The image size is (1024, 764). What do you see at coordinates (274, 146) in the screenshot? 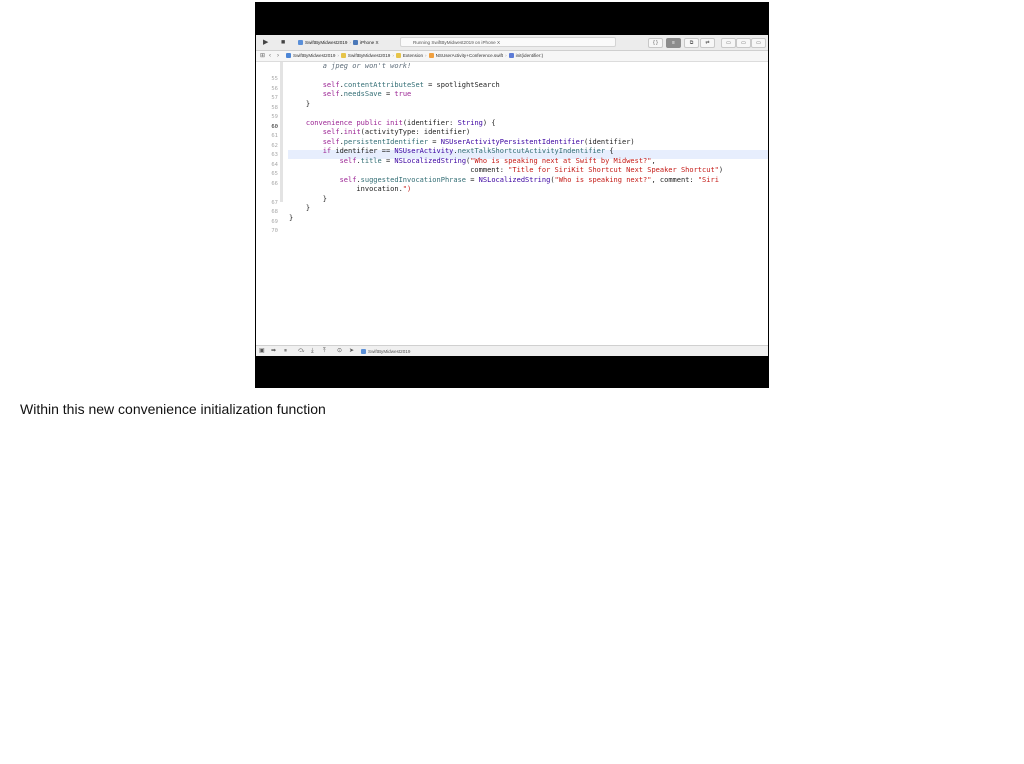
I see `line-number: 62` at bounding box center [274, 146].